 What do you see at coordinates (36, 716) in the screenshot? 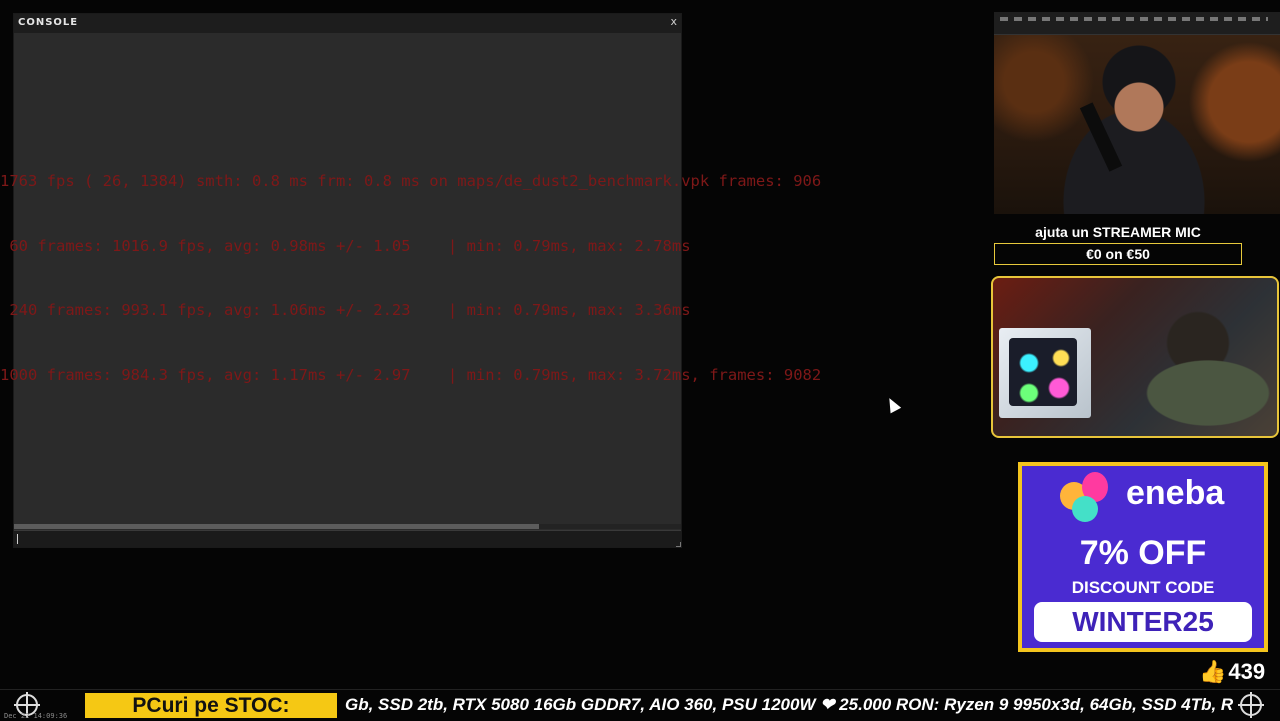
I see `timestamp: Dec 22 14:09:36` at bounding box center [36, 716].